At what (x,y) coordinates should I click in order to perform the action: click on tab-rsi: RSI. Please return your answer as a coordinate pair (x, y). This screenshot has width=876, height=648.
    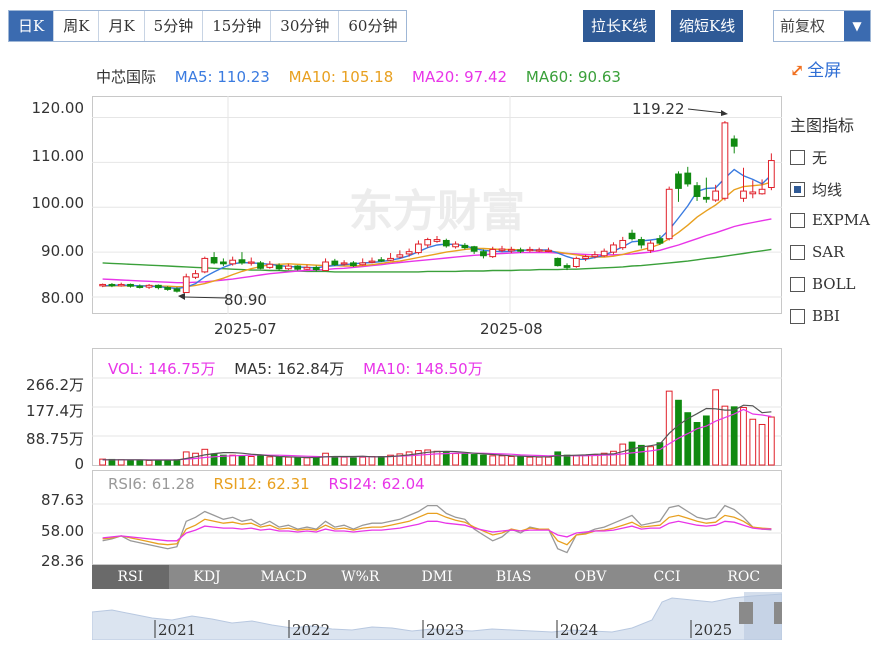
    Looking at the image, I should click on (130, 577).